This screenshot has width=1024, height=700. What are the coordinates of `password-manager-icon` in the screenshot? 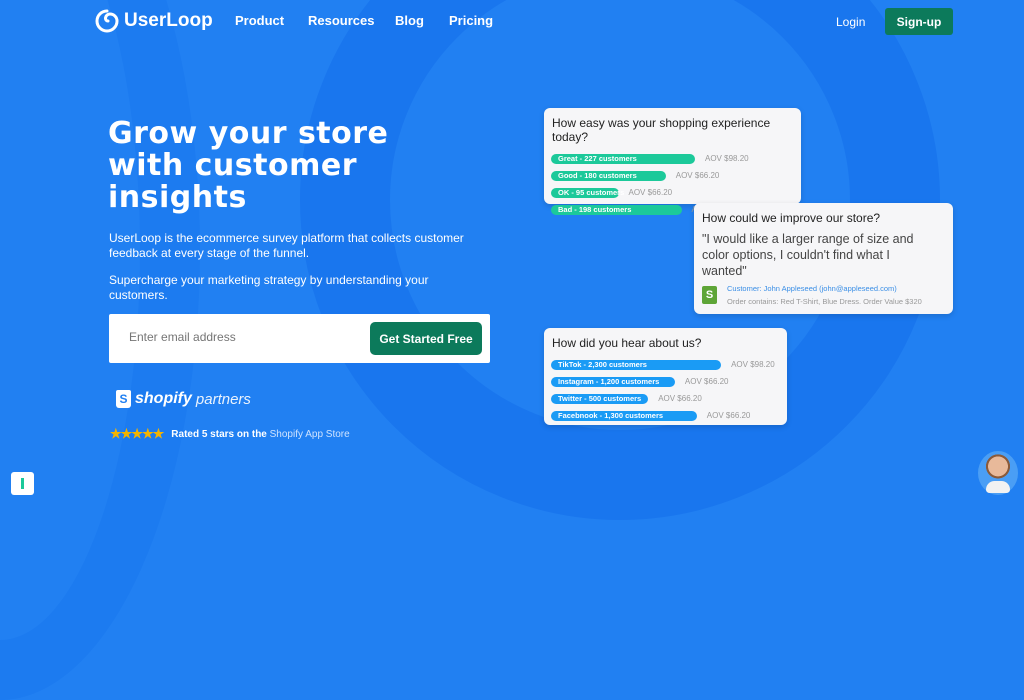 It's located at (22, 483).